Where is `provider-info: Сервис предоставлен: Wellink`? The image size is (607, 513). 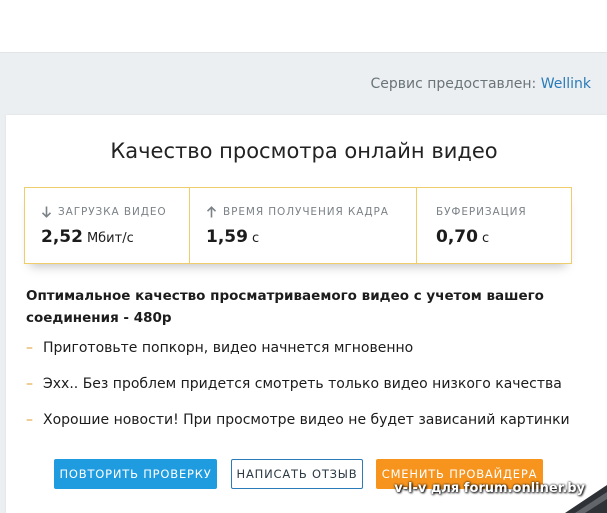 provider-info: Сервис предоставлен: Wellink is located at coordinates (480, 84).